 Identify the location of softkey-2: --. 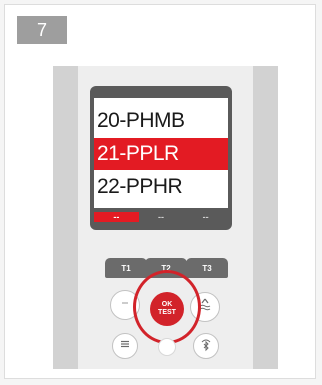
(161, 217).